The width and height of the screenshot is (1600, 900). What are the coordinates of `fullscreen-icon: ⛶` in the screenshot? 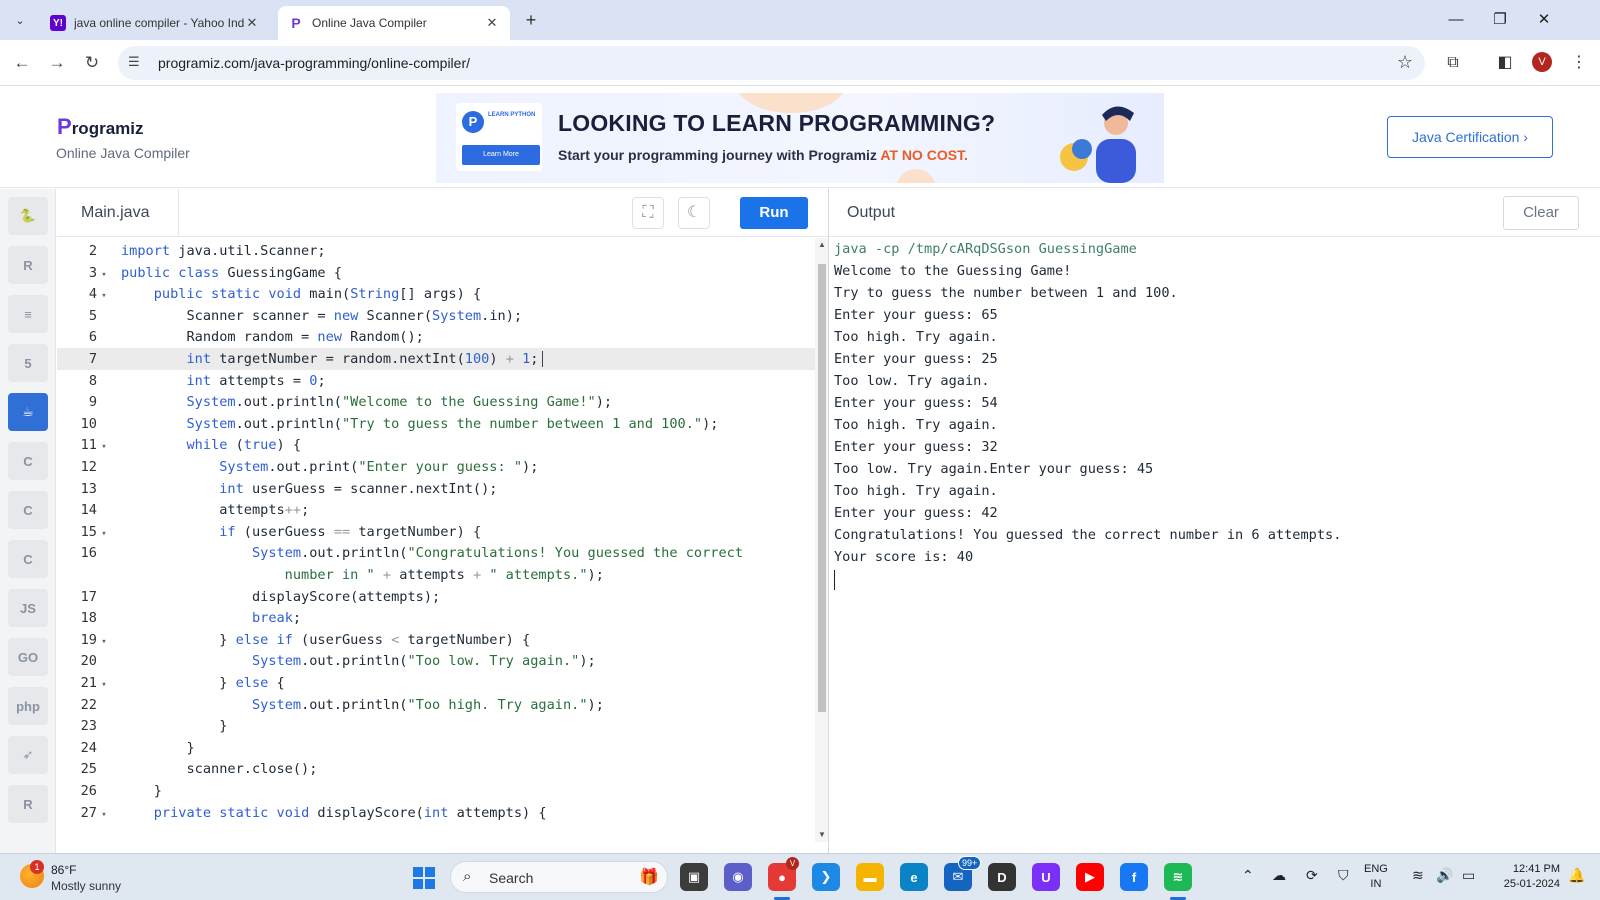 It's located at (648, 213).